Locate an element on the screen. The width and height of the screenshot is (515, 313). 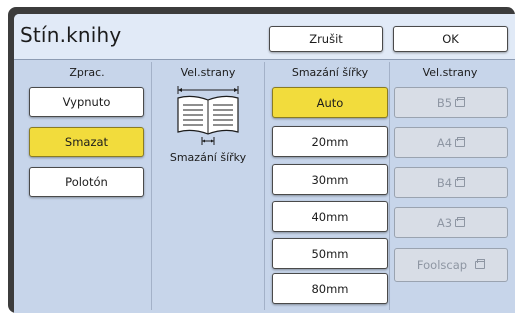
page-size-b4: B4 is located at coordinates (451, 182).